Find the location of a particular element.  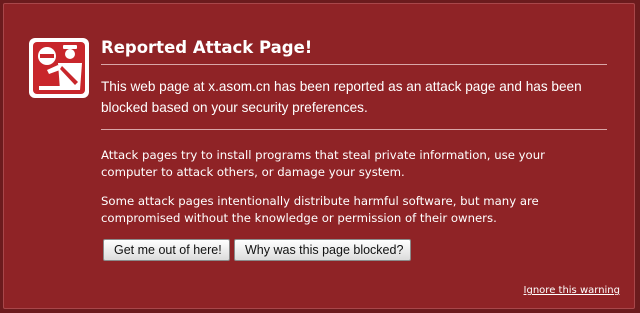

content-divider is located at coordinates (354, 129).